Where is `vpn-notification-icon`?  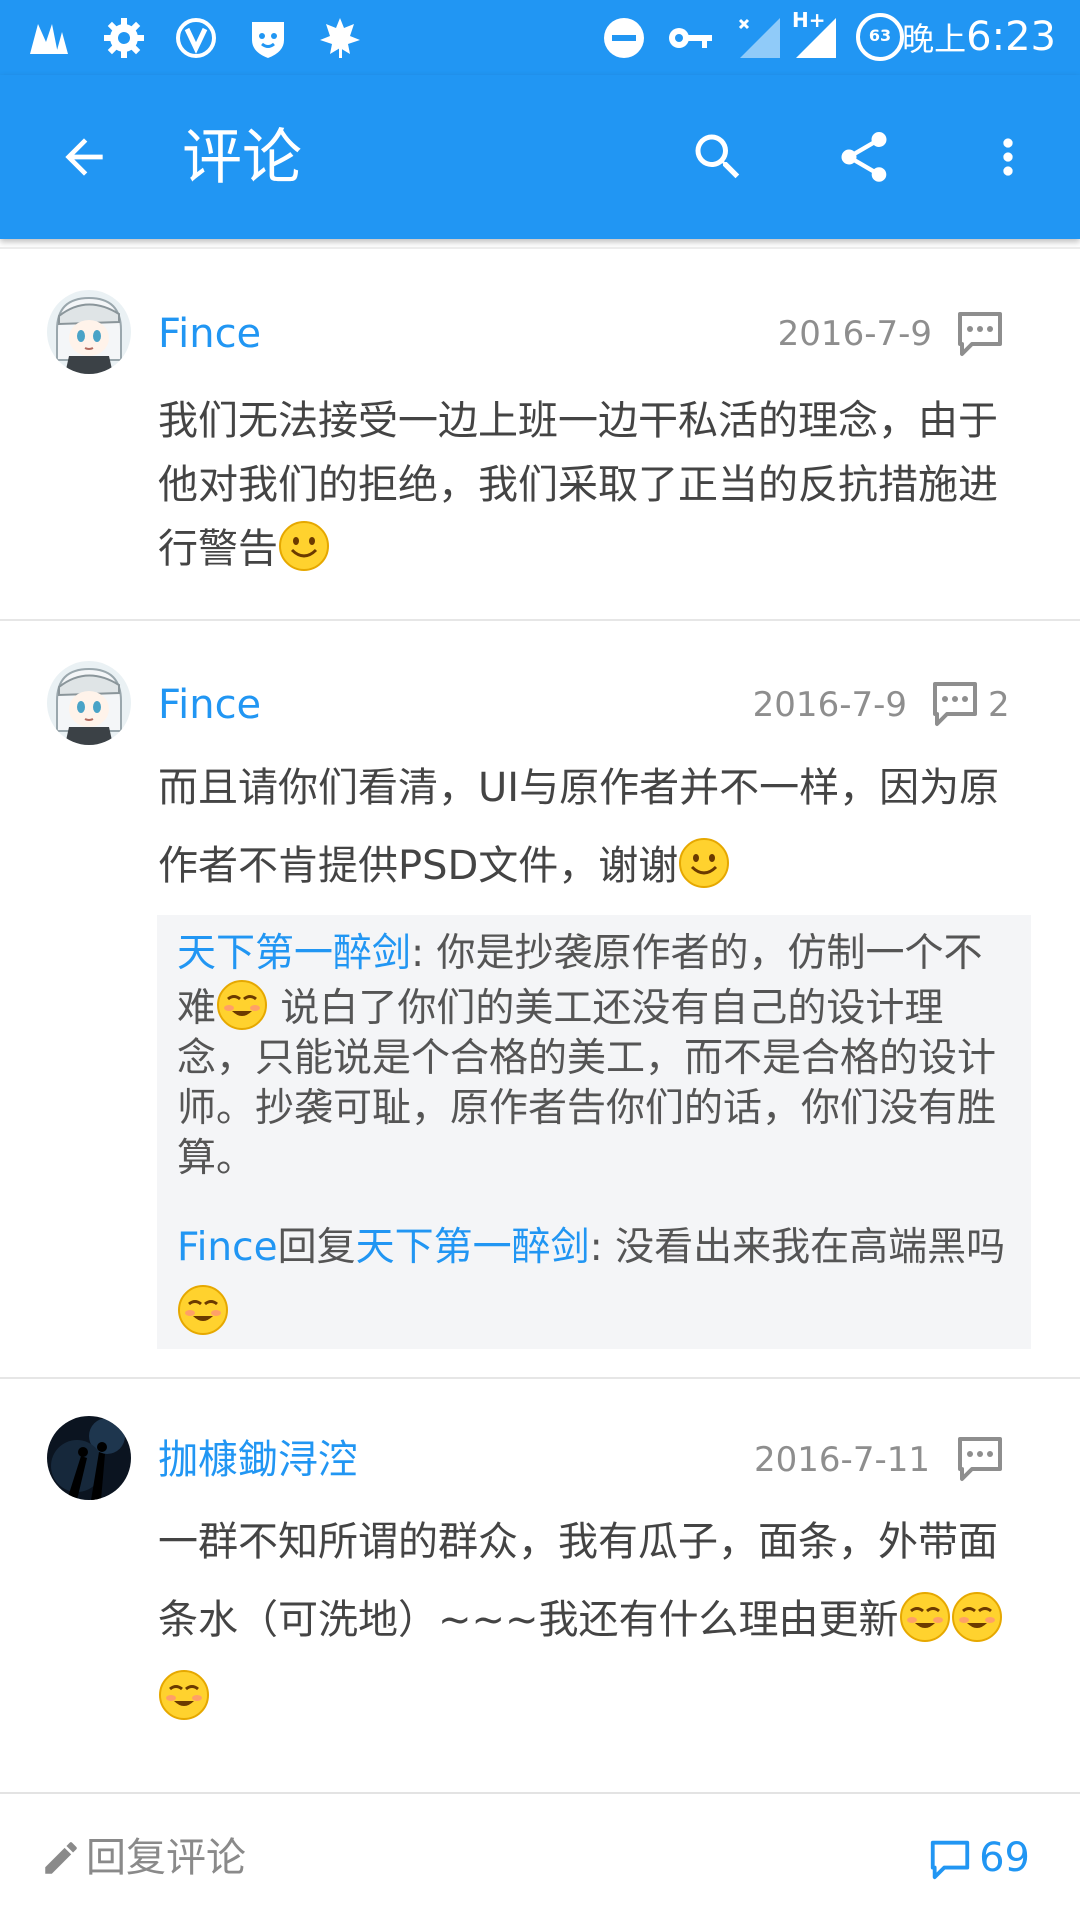
vpn-notification-icon is located at coordinates (196, 38).